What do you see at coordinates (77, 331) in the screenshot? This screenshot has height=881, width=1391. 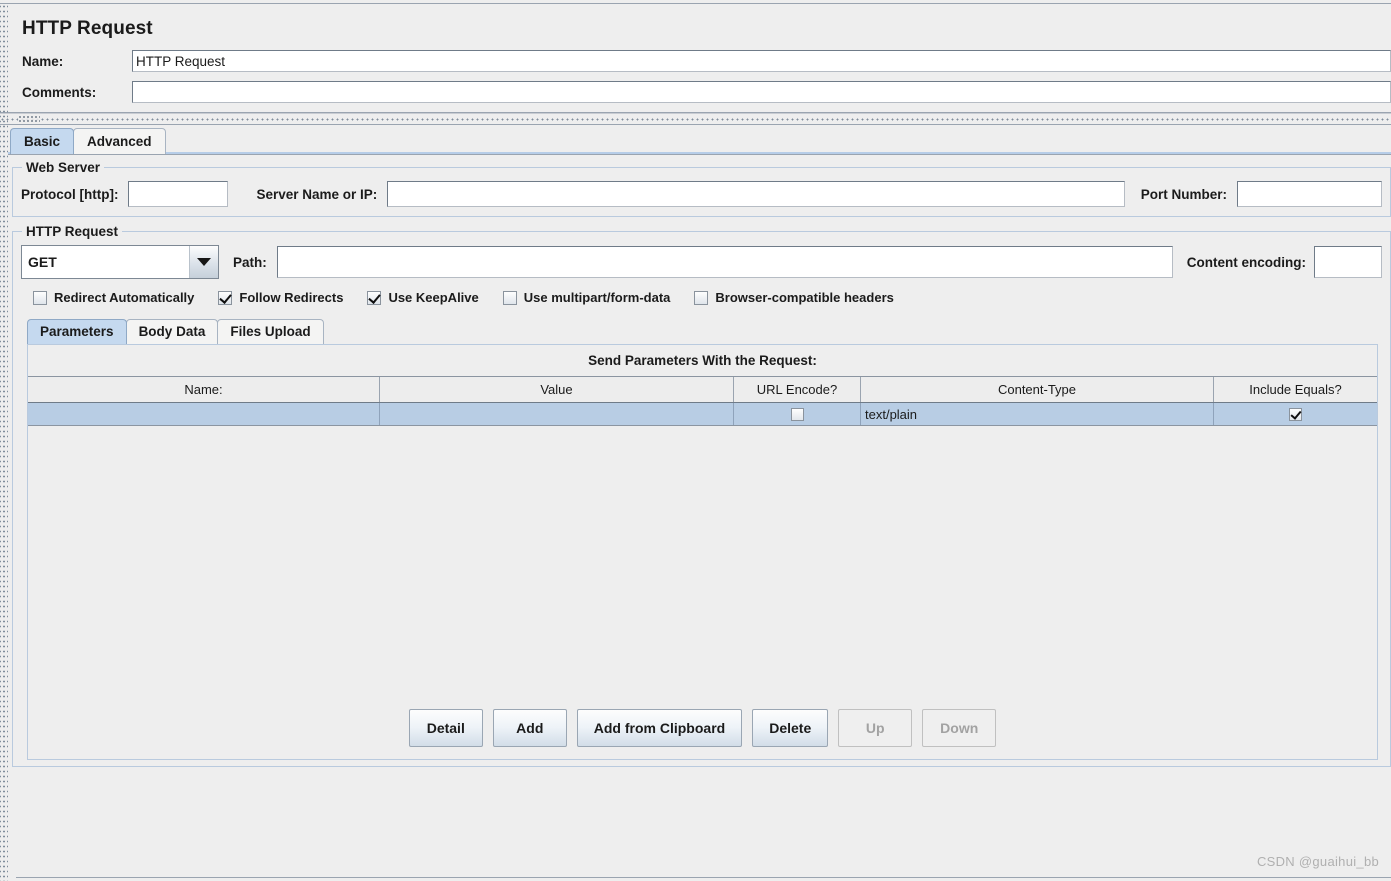 I see `tab-parameters: Parameters` at bounding box center [77, 331].